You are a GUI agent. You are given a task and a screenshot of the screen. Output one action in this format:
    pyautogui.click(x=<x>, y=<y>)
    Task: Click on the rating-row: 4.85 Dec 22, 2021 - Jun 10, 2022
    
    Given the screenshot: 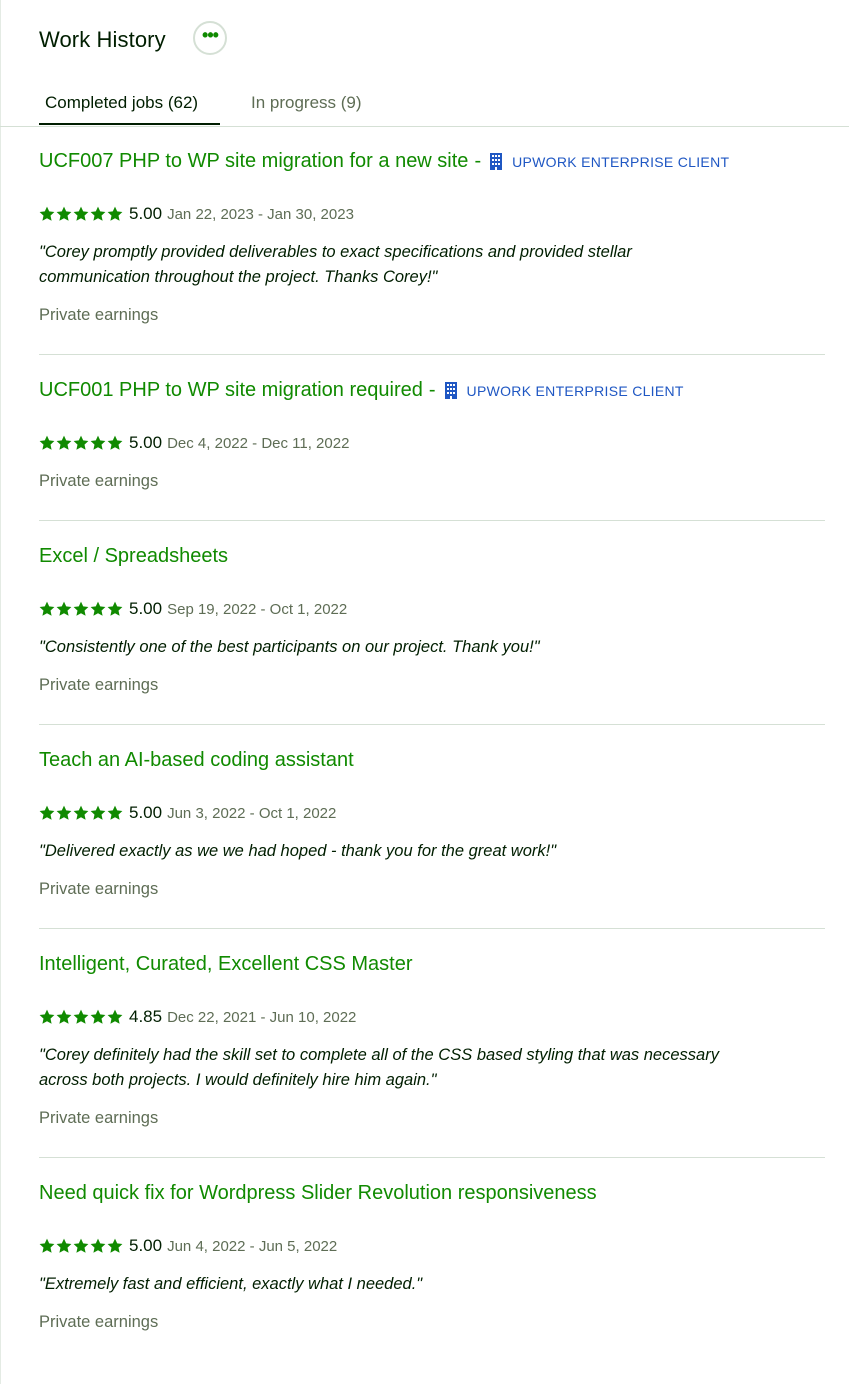 What is the action you would take?
    pyautogui.click(x=197, y=1017)
    